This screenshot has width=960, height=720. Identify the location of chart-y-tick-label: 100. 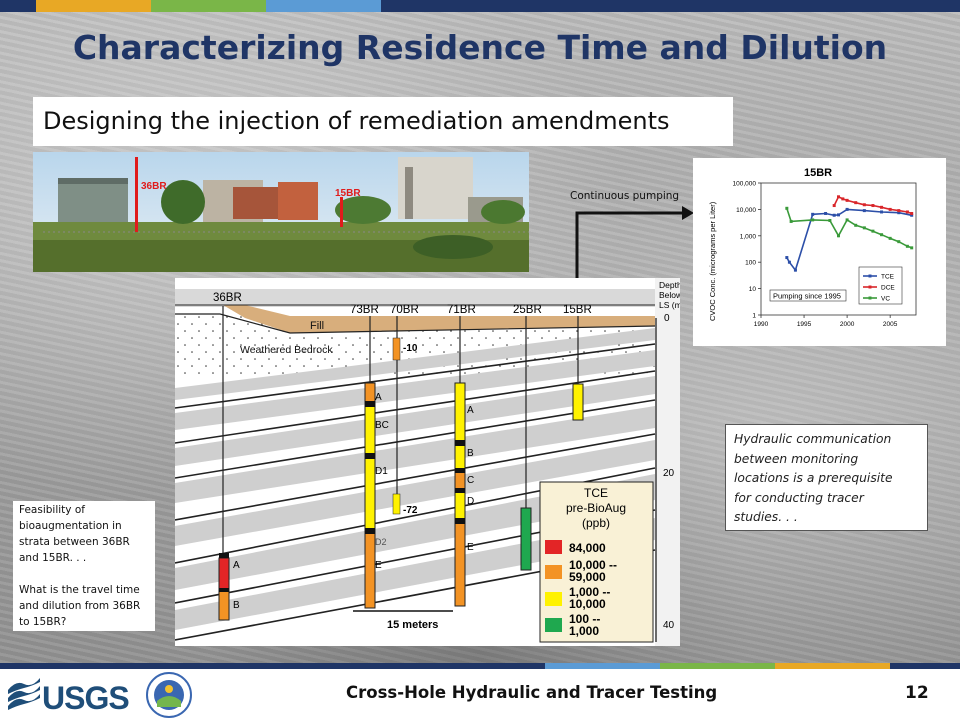
(750, 263).